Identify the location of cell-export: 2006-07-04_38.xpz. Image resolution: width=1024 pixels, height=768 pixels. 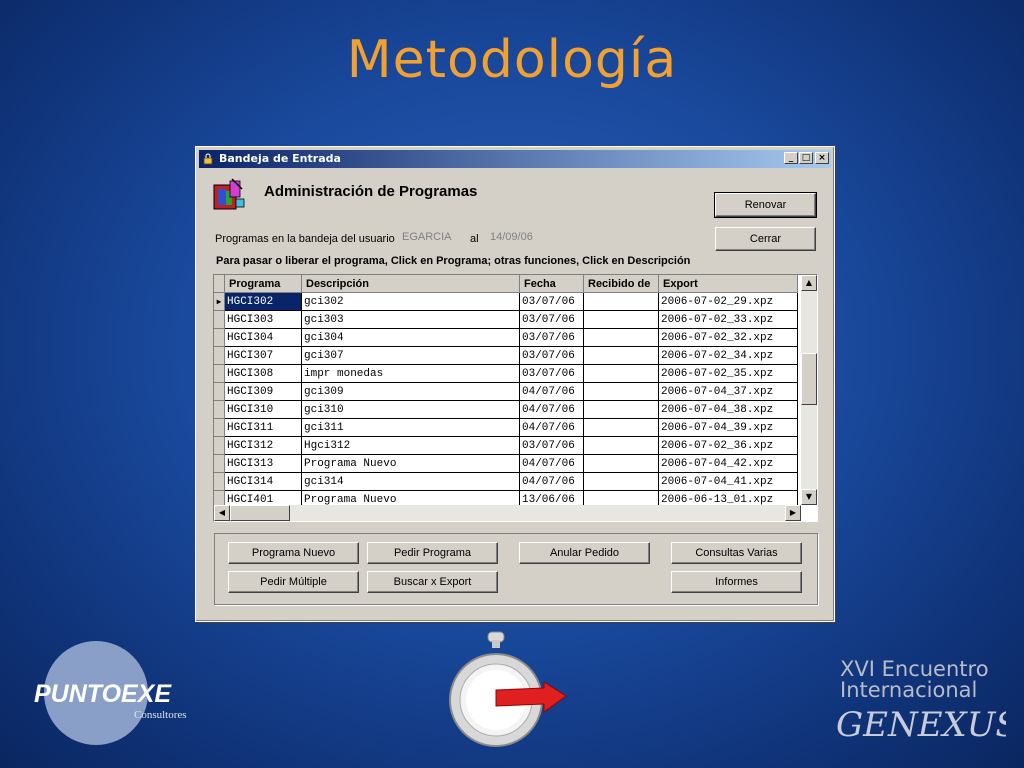
(728, 409).